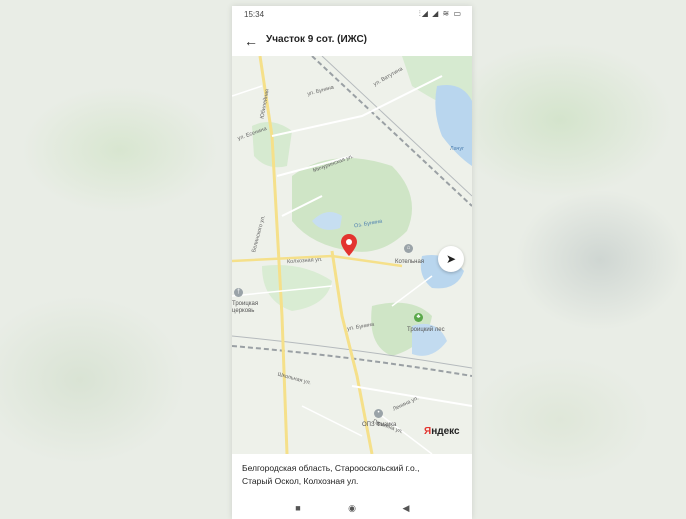 This screenshot has height=519, width=686. I want to click on building-icon: ⌂, so click(408, 248).